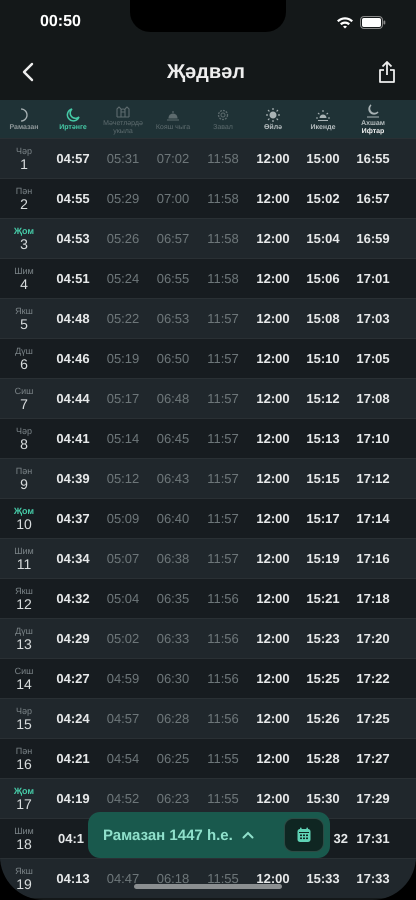  I want to click on time-cell: 15:21, so click(323, 598).